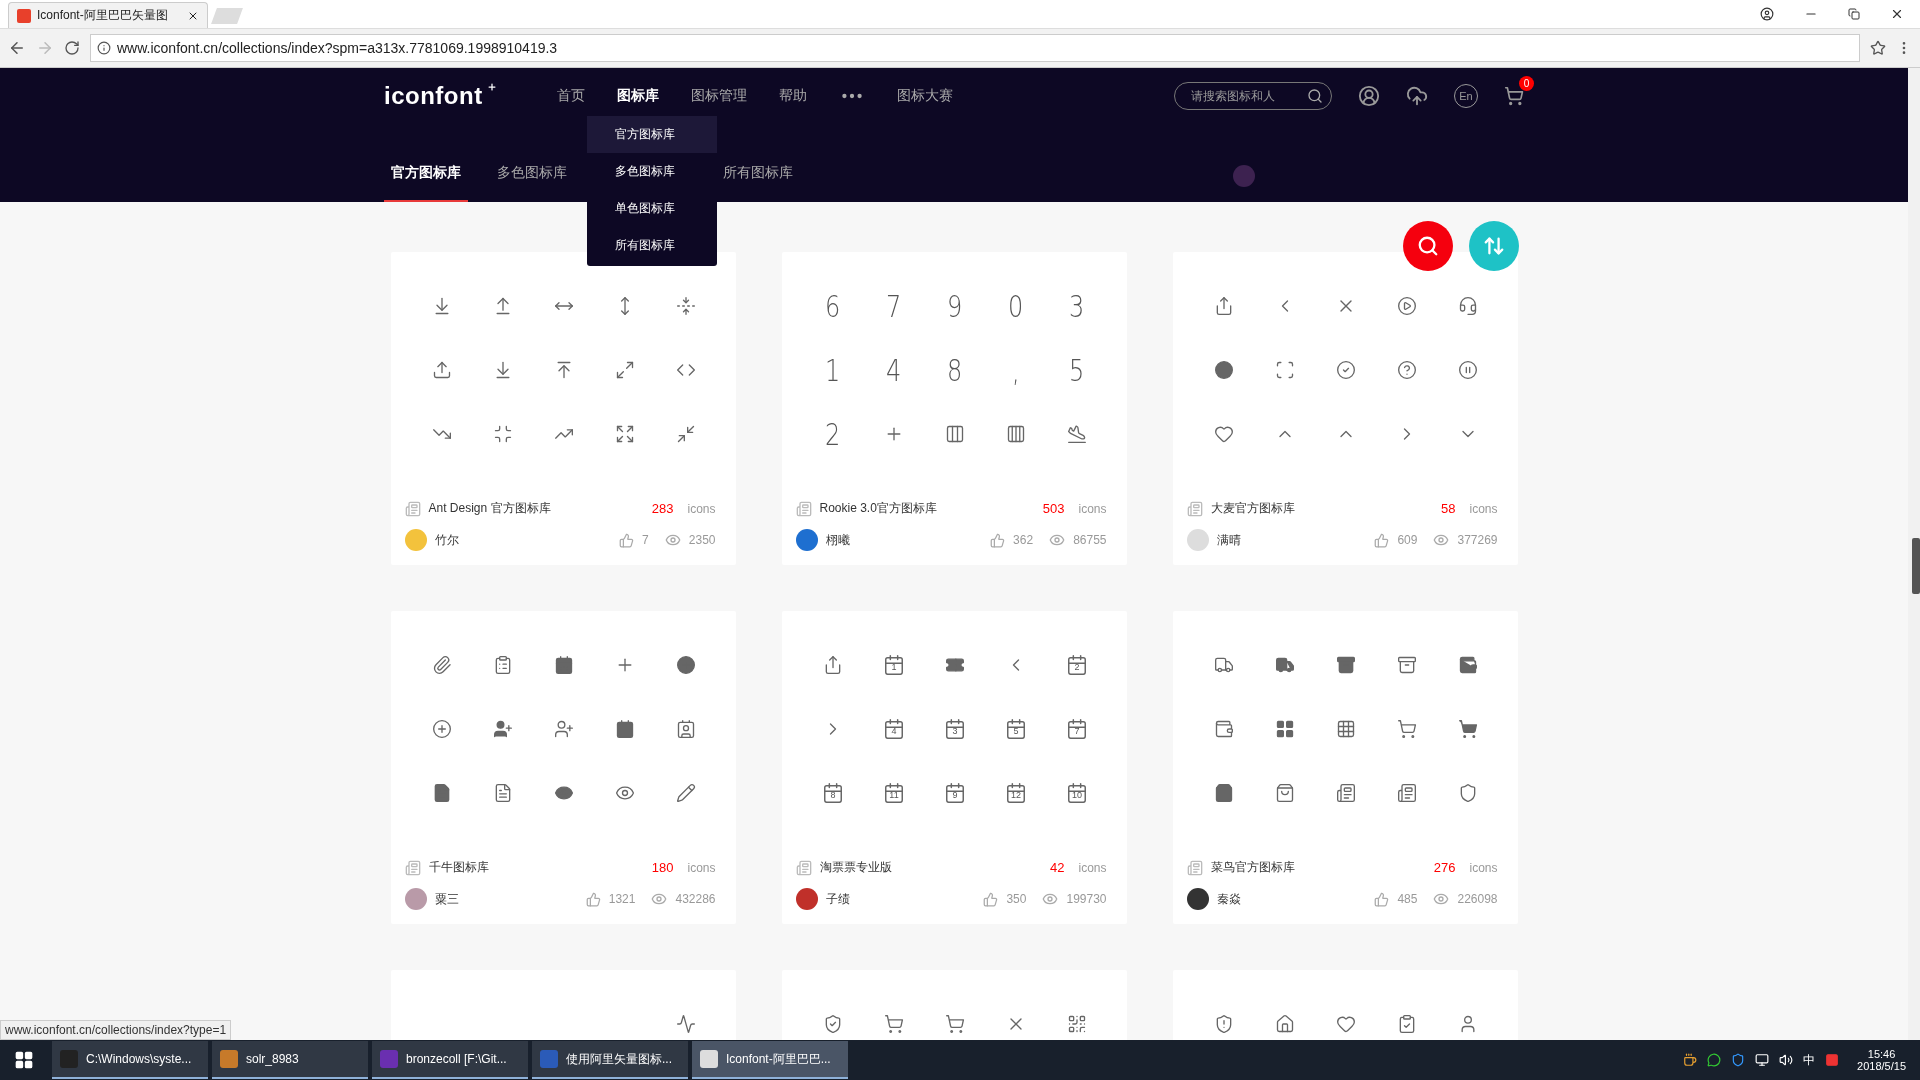 Image resolution: width=1920 pixels, height=1080 pixels. Describe the element at coordinates (758, 183) in the screenshot. I see `sub-tab: 所有图标库` at that location.